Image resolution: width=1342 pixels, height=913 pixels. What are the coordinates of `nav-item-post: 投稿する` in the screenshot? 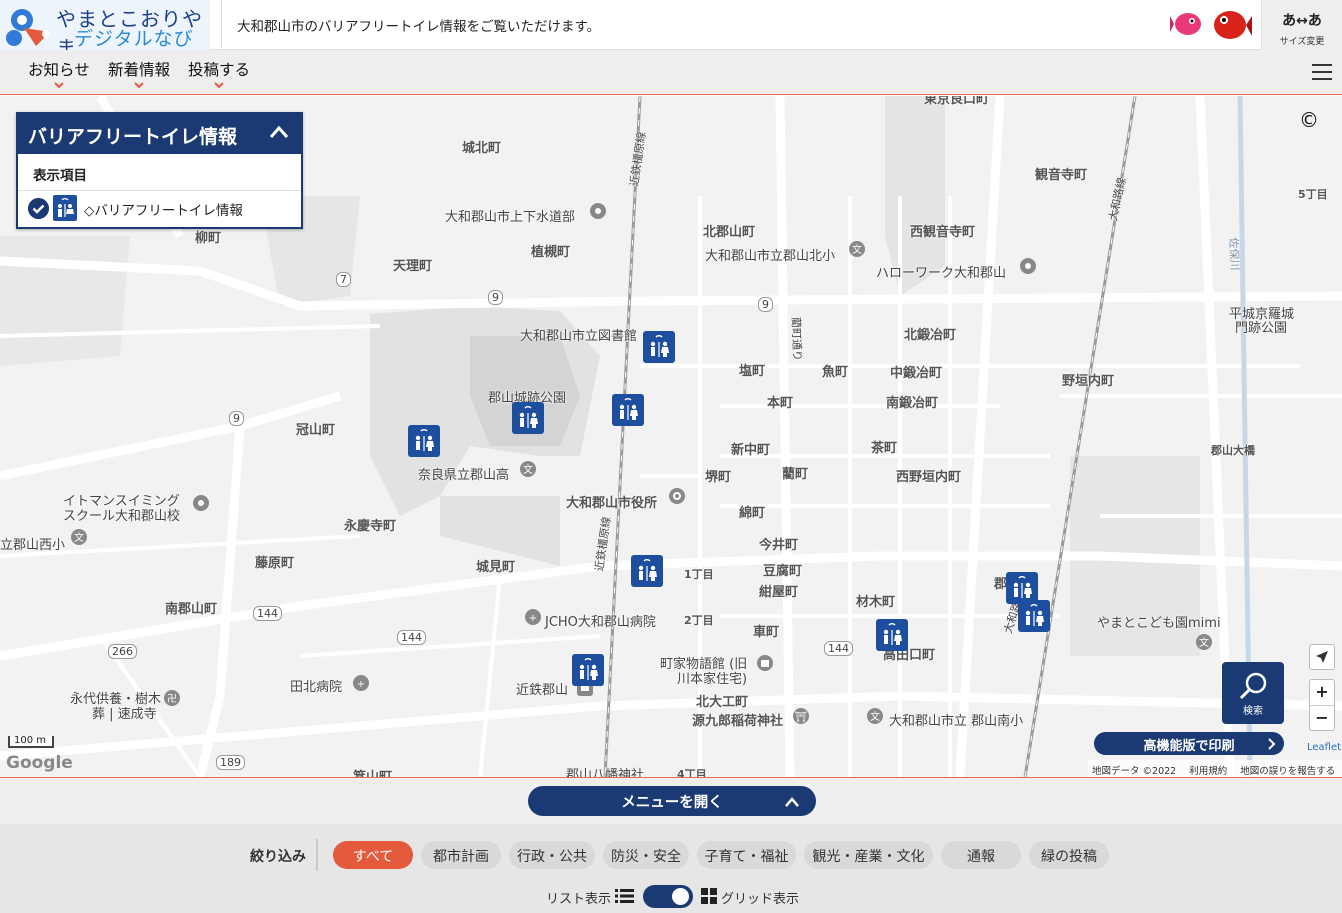 It's located at (219, 73).